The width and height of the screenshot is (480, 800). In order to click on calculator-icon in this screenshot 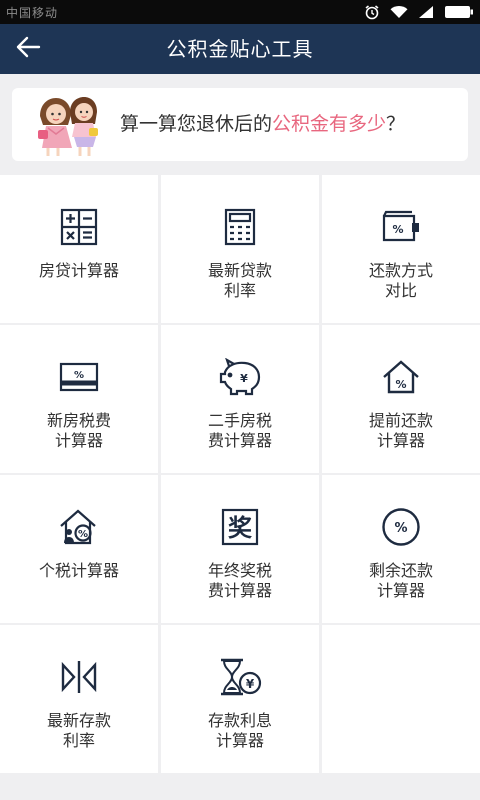, I will do `click(79, 227)`.